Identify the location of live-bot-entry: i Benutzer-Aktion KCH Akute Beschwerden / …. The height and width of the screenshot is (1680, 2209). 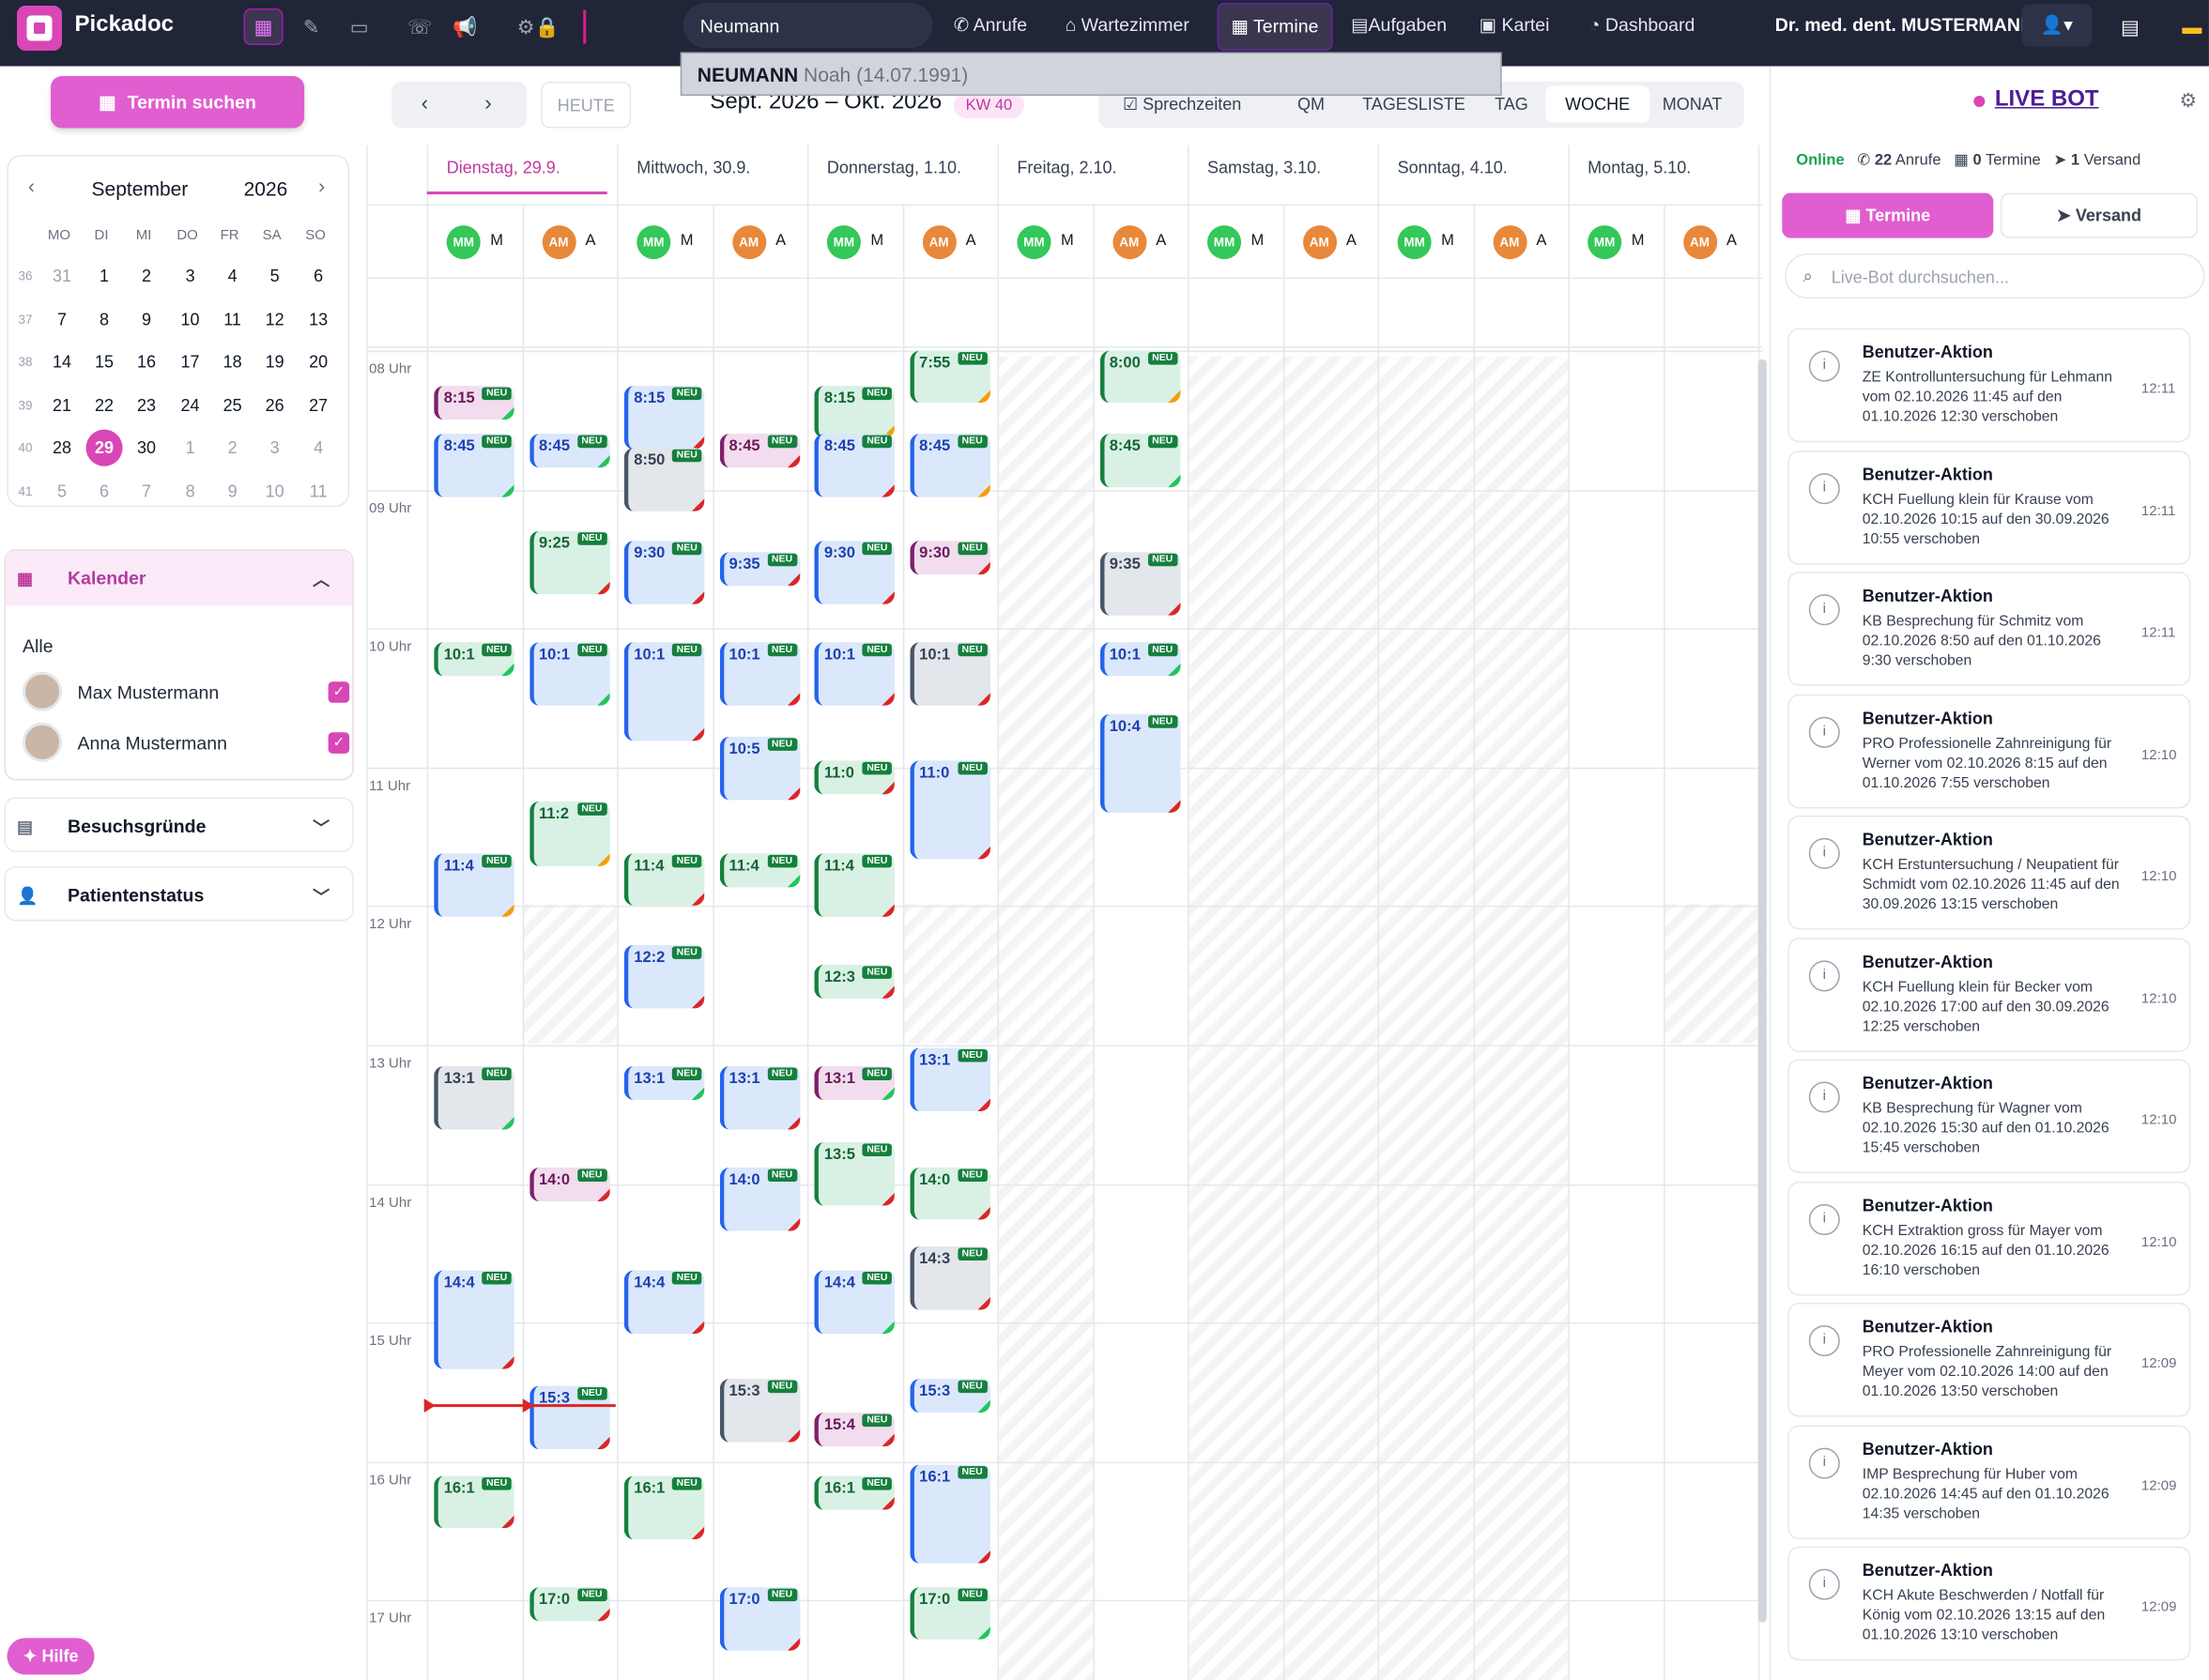
(1989, 1603).